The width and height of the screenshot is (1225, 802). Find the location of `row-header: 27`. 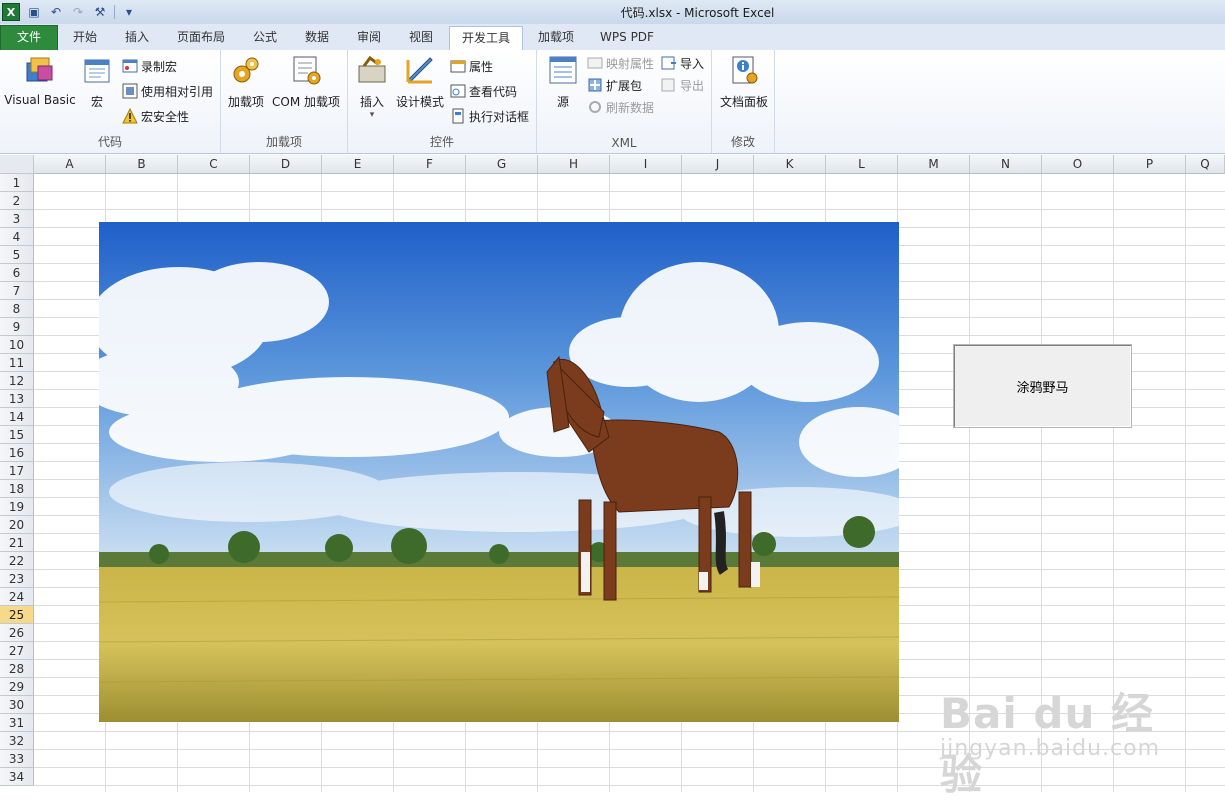

row-header: 27 is located at coordinates (17, 651).